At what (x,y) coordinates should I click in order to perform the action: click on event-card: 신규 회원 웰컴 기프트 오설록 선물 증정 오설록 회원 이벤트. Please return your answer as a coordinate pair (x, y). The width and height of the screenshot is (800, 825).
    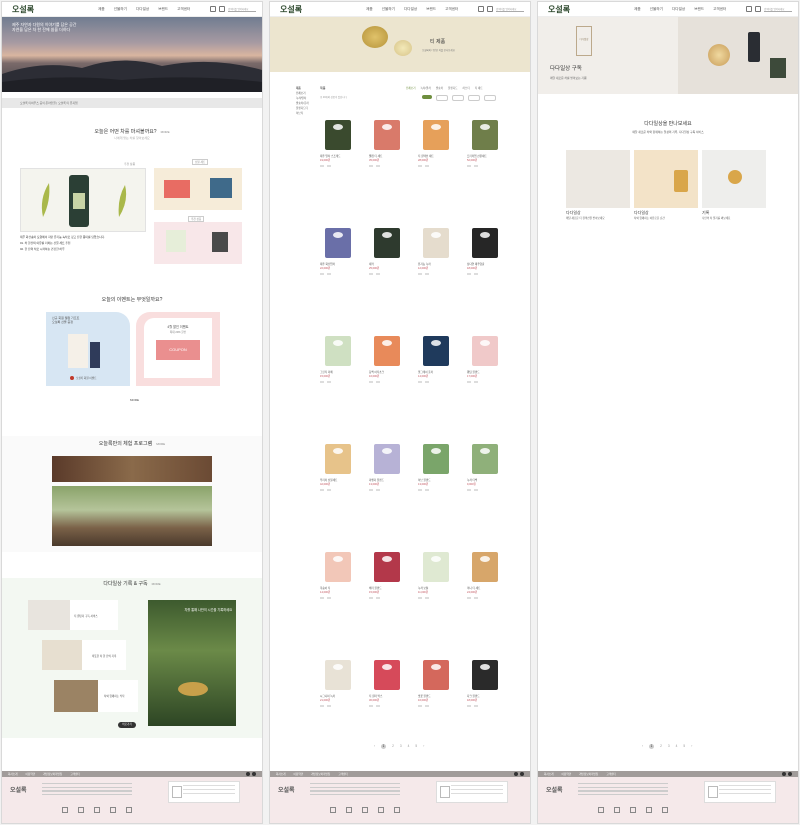
    Looking at the image, I should click on (88, 349).